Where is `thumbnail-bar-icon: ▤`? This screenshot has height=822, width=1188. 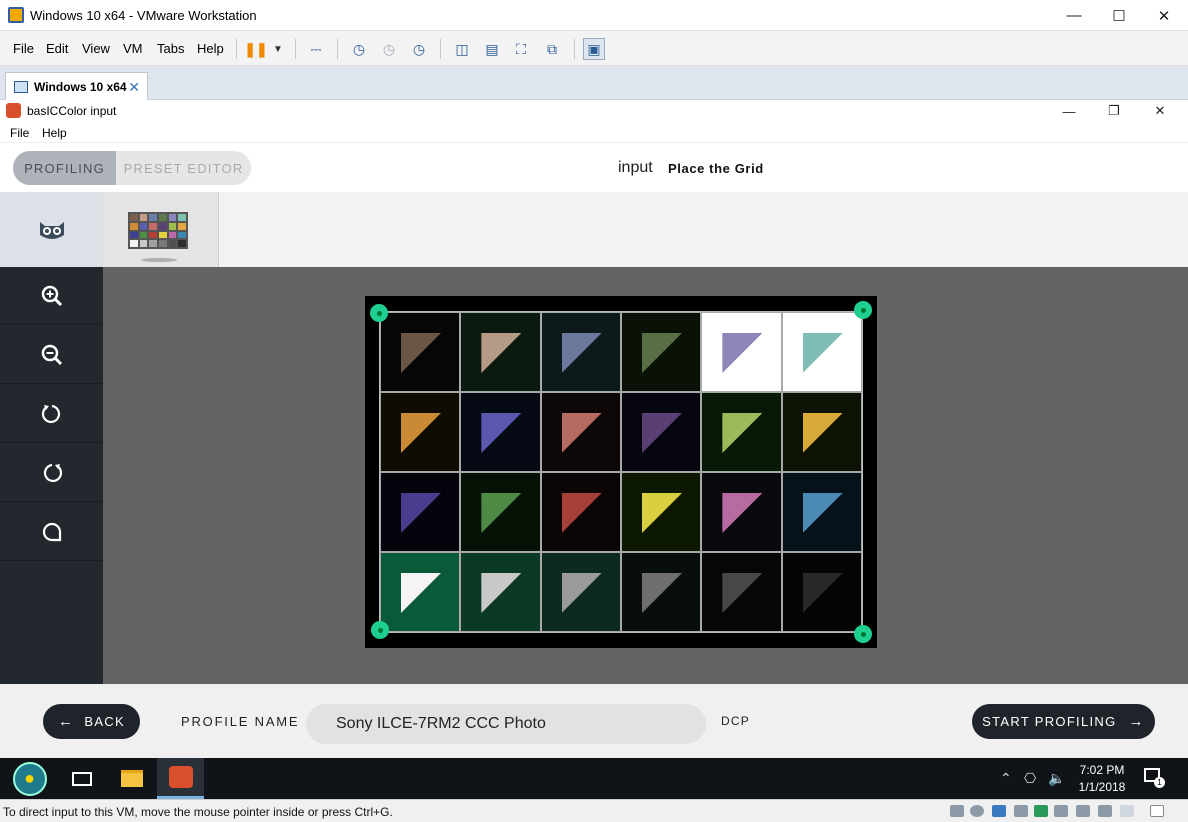 thumbnail-bar-icon: ▤ is located at coordinates (492, 49).